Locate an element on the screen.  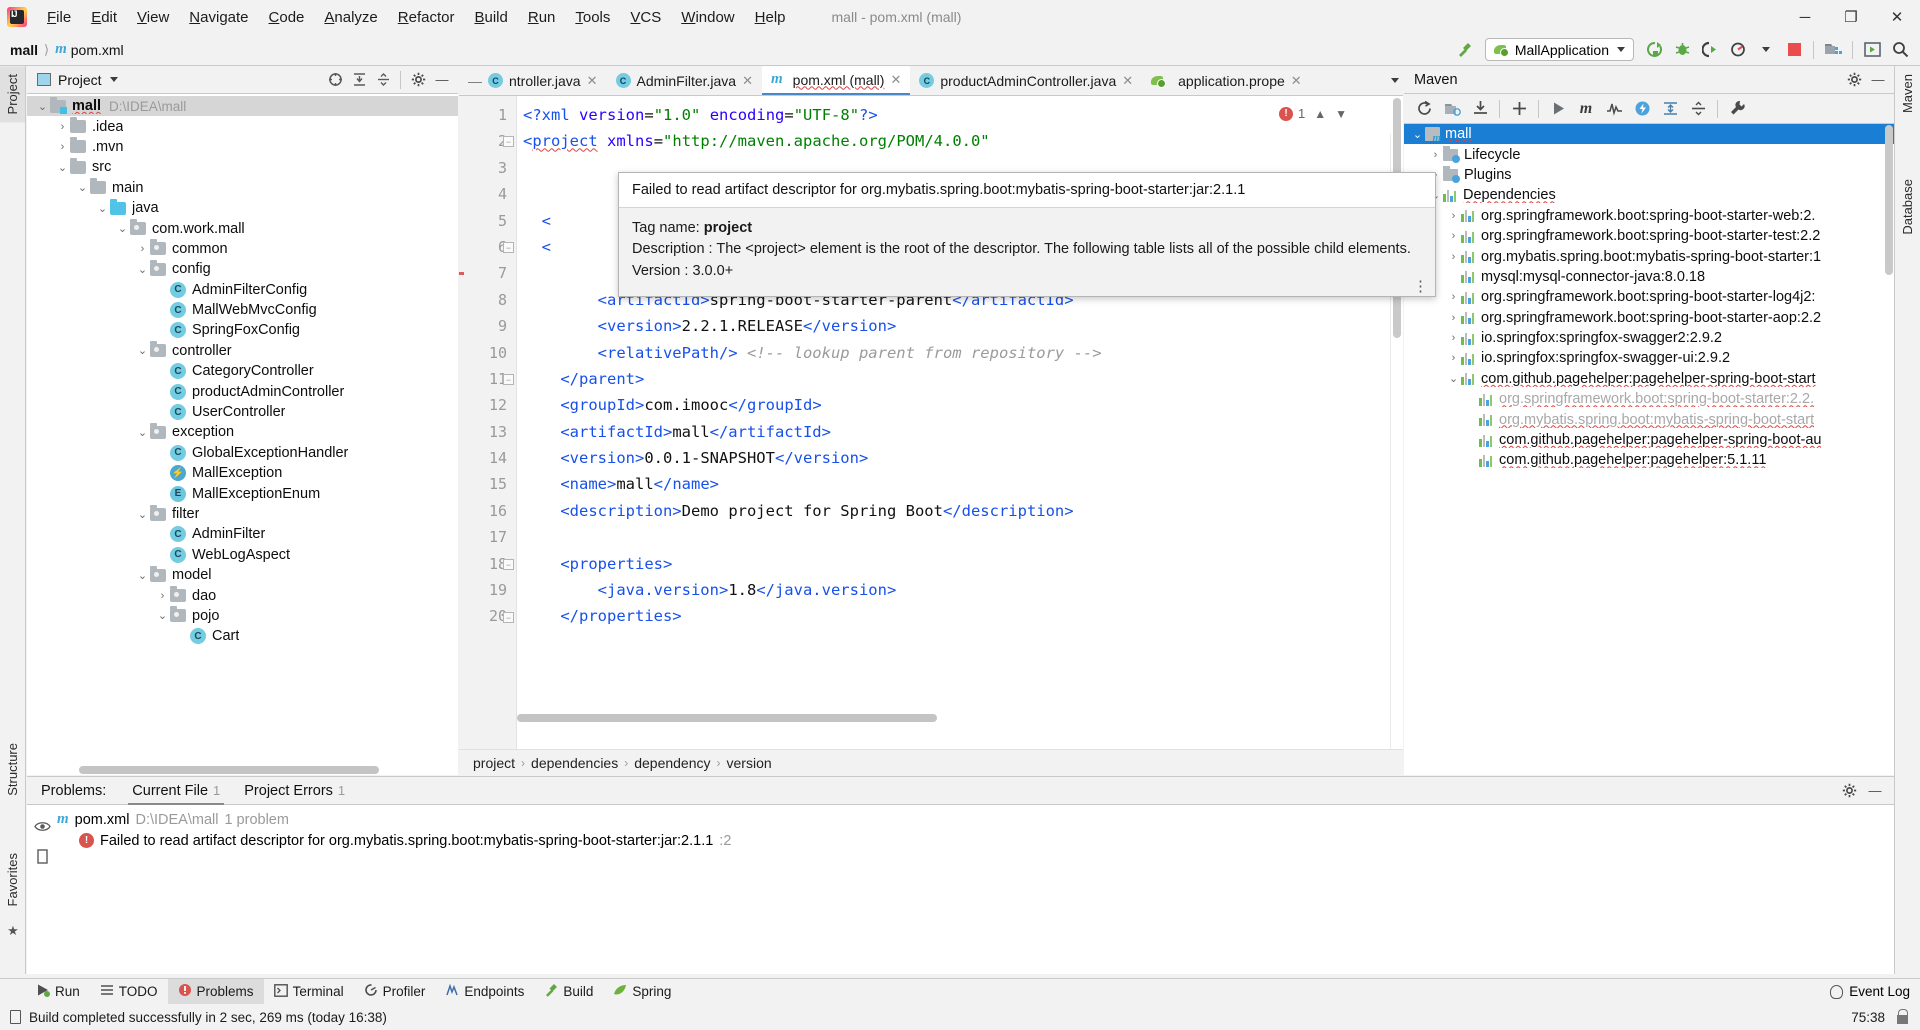
breadcrumb-file: m pom.xml is located at coordinates (89, 49).